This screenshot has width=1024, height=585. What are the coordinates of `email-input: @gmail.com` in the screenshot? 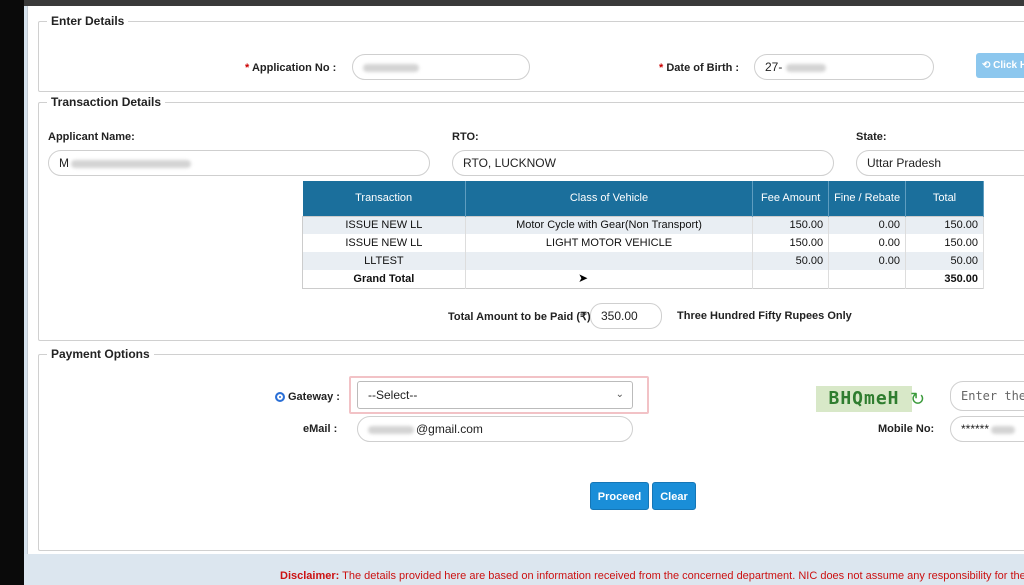 It's located at (495, 429).